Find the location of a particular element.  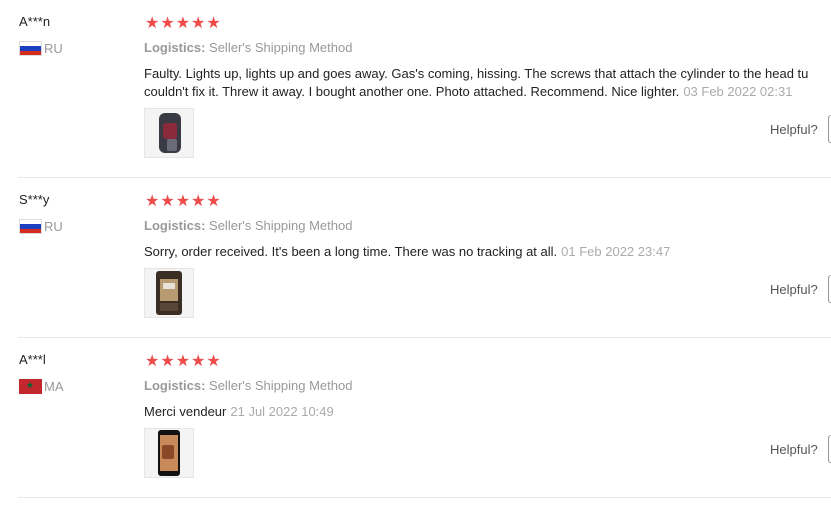

review-text-line: Merci vendeur is located at coordinates (185, 411).